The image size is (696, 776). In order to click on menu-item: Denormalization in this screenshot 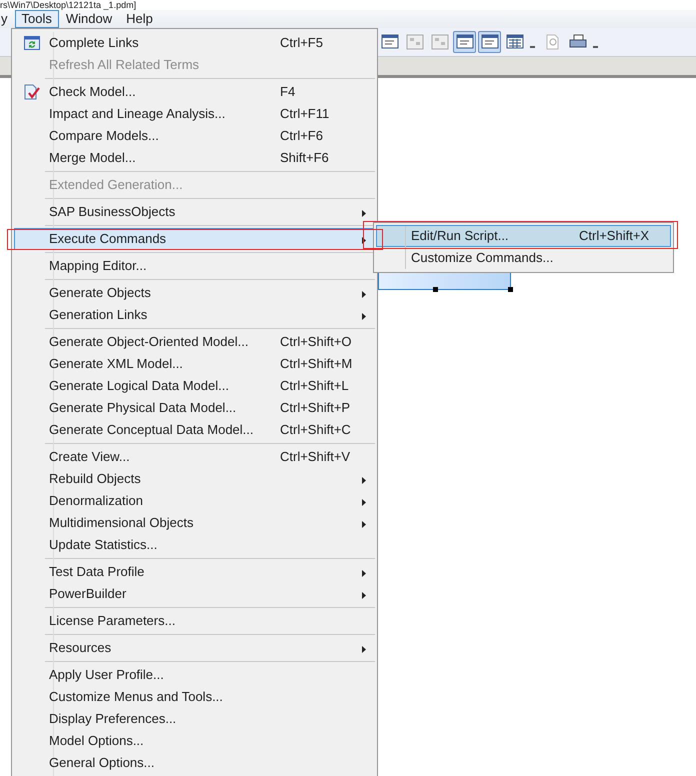, I will do `click(194, 501)`.